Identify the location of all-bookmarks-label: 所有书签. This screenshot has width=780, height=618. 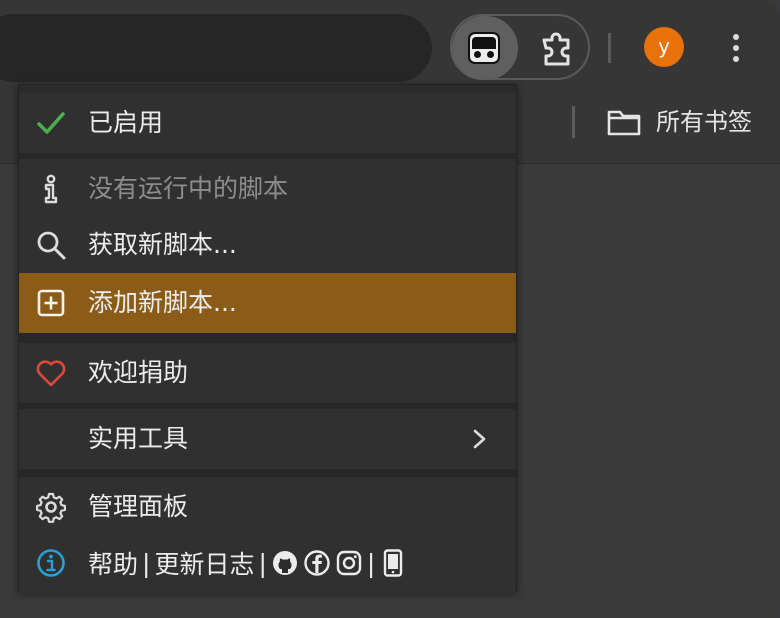
(704, 122).